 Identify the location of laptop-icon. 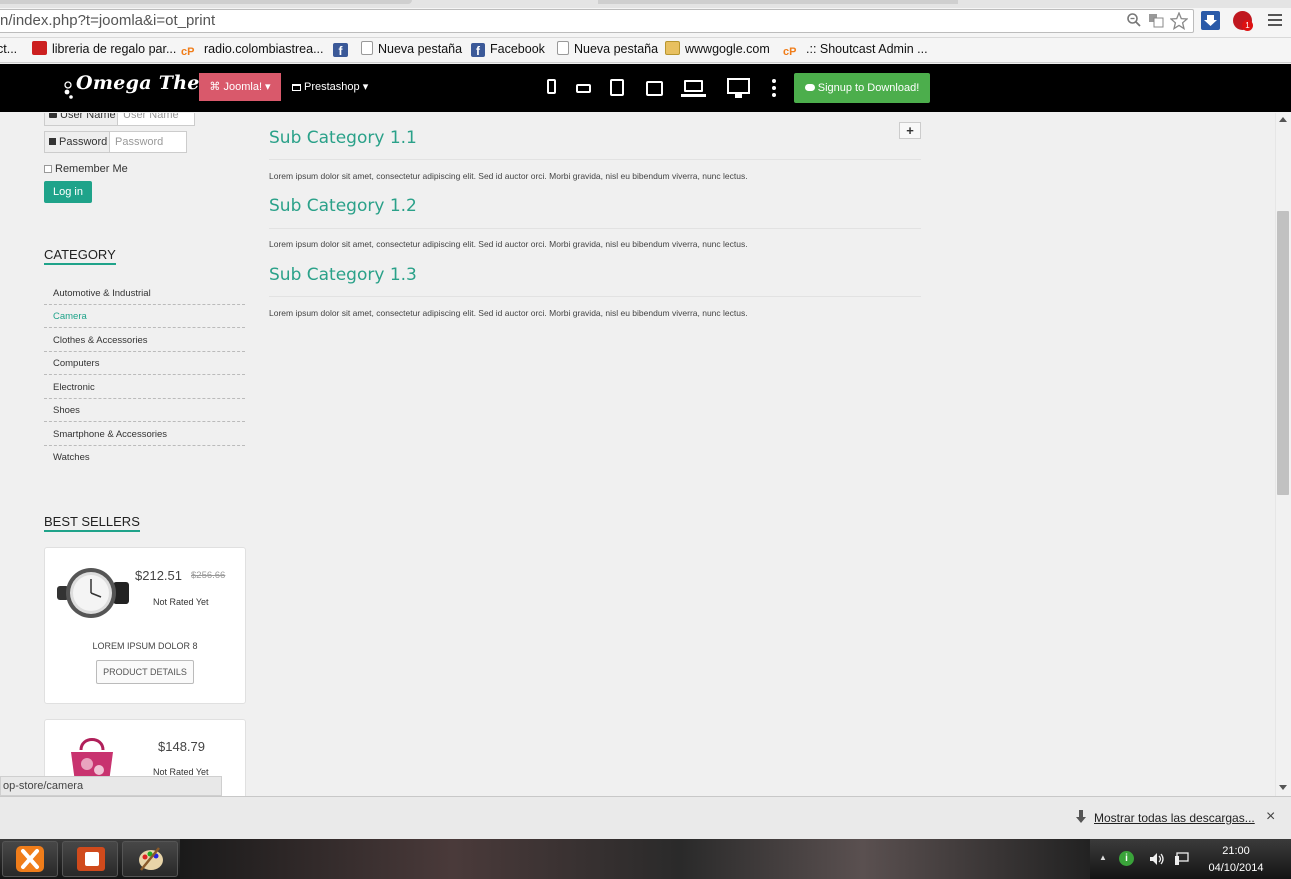
(693, 86).